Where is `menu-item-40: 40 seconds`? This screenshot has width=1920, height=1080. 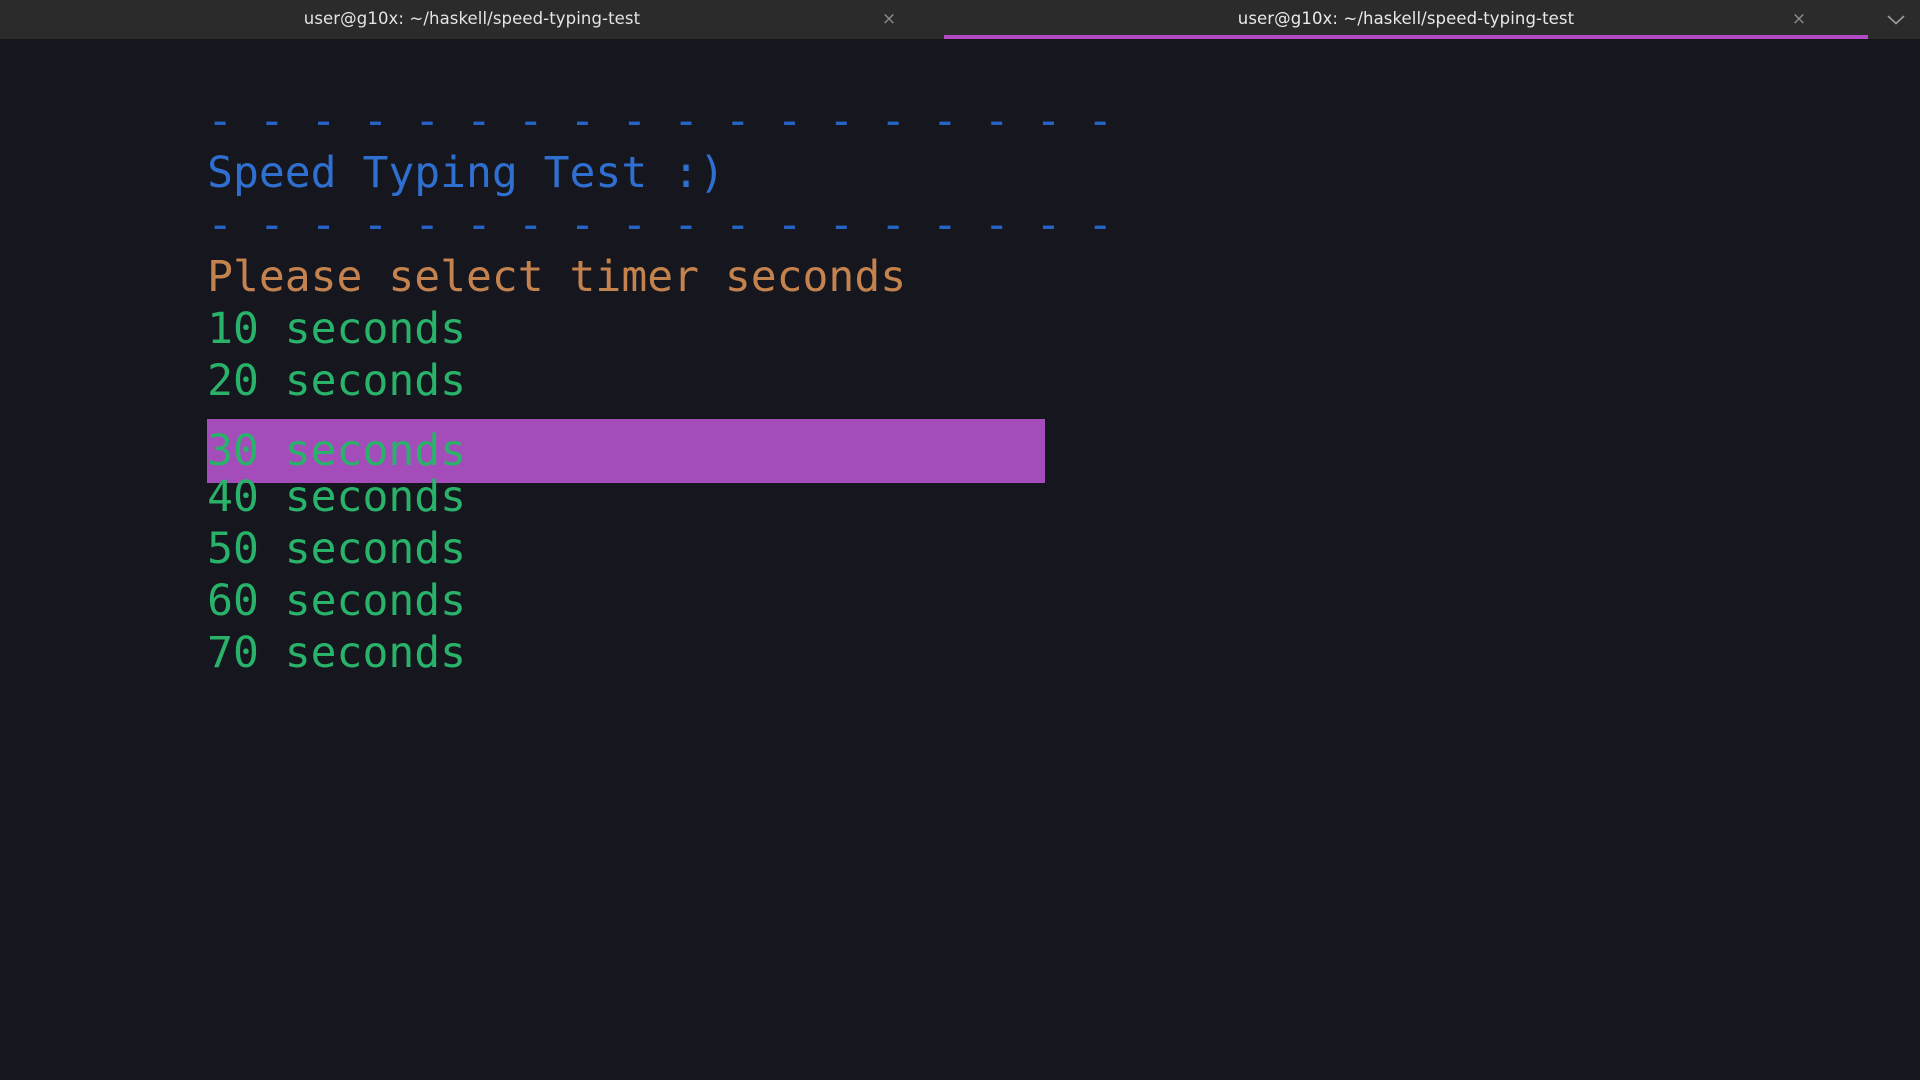
menu-item-40: 40 seconds is located at coordinates (960, 470).